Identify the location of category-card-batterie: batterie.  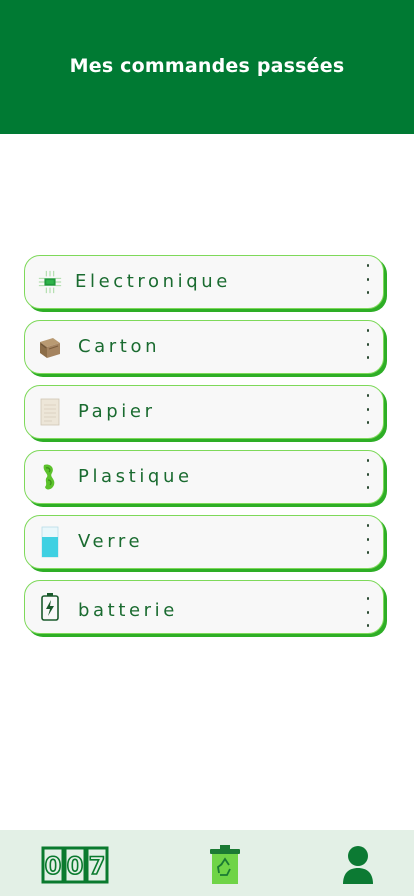
(204, 607).